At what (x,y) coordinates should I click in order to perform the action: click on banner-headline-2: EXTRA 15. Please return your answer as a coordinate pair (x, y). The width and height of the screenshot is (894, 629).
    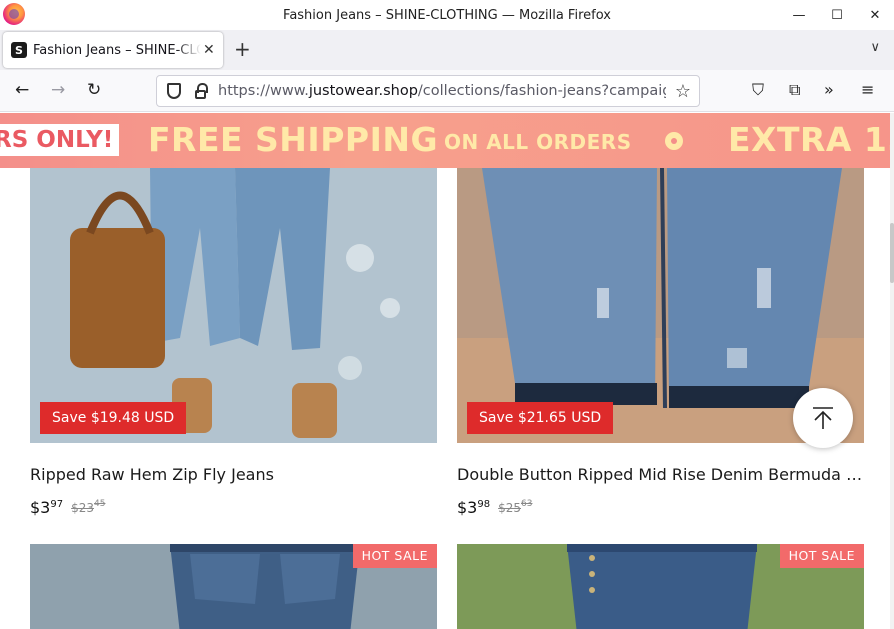
    Looking at the image, I should click on (809, 139).